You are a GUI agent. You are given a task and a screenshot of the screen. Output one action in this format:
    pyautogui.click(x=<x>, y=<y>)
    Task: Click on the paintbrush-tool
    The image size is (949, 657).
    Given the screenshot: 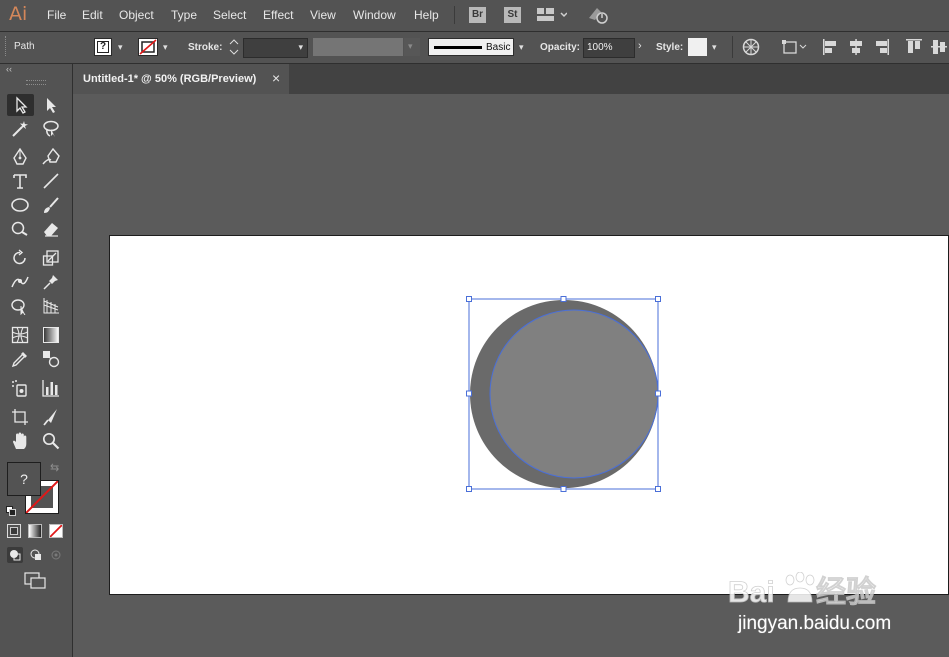 What is the action you would take?
    pyautogui.click(x=51, y=205)
    